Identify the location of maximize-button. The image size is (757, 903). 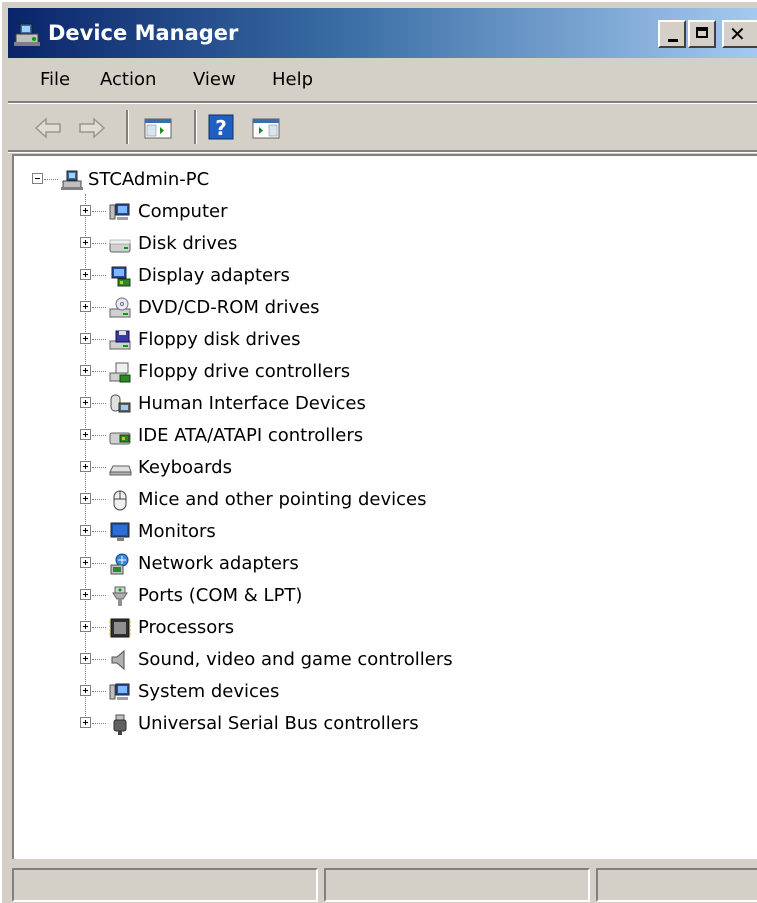
(702, 34).